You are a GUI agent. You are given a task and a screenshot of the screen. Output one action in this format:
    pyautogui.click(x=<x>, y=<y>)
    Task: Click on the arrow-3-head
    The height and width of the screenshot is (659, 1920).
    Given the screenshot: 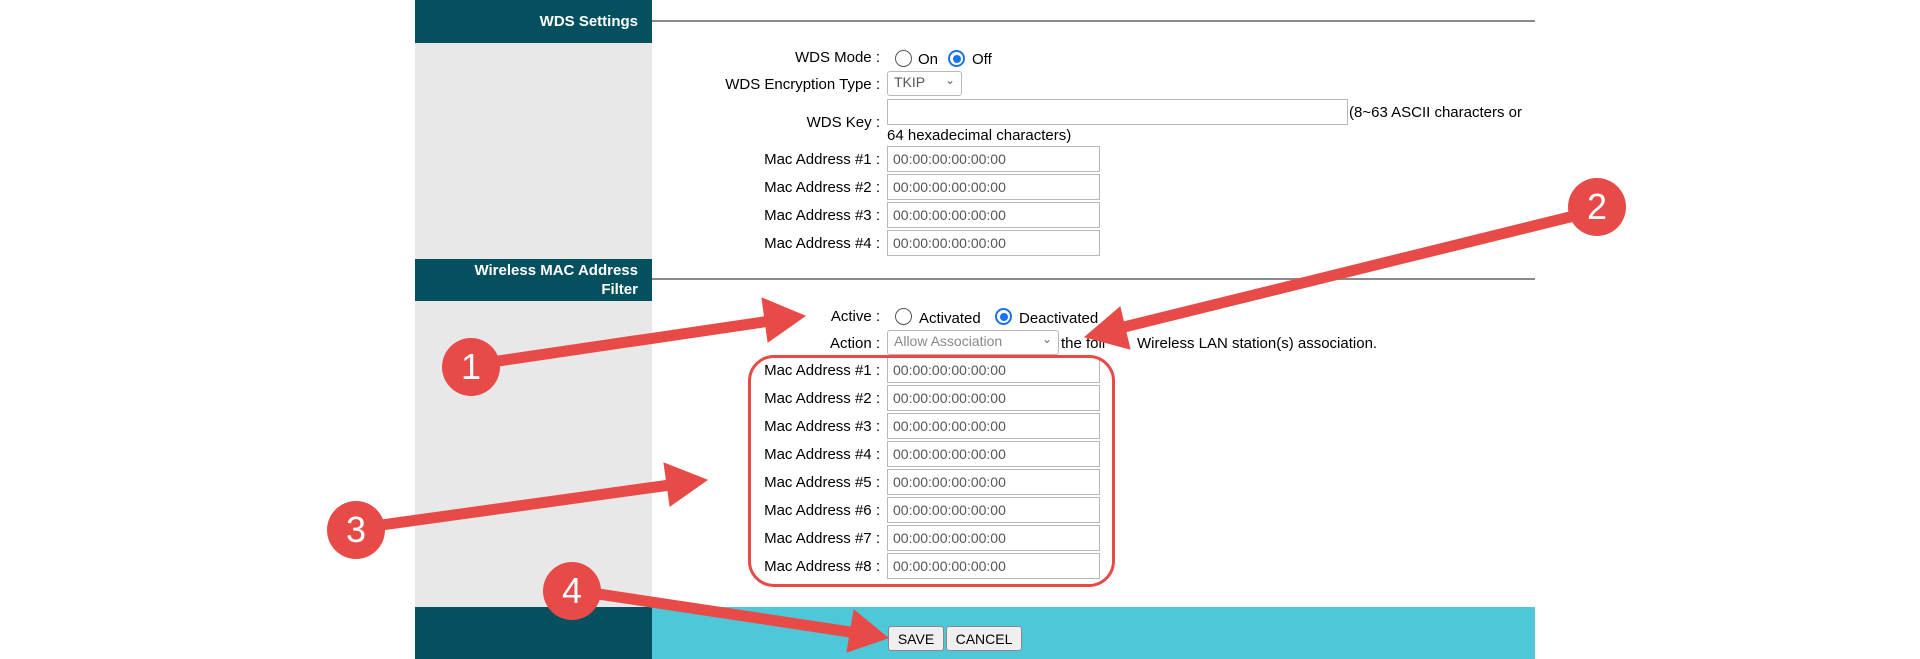 What is the action you would take?
    pyautogui.click(x=686, y=484)
    